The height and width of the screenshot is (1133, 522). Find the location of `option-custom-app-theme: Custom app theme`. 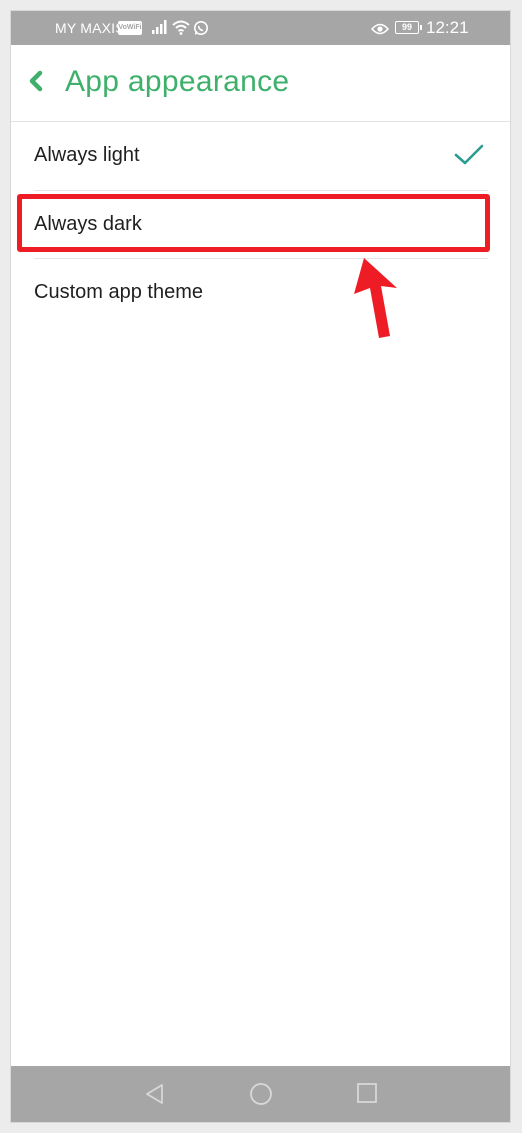

option-custom-app-theme: Custom app theme is located at coordinates (260, 293).